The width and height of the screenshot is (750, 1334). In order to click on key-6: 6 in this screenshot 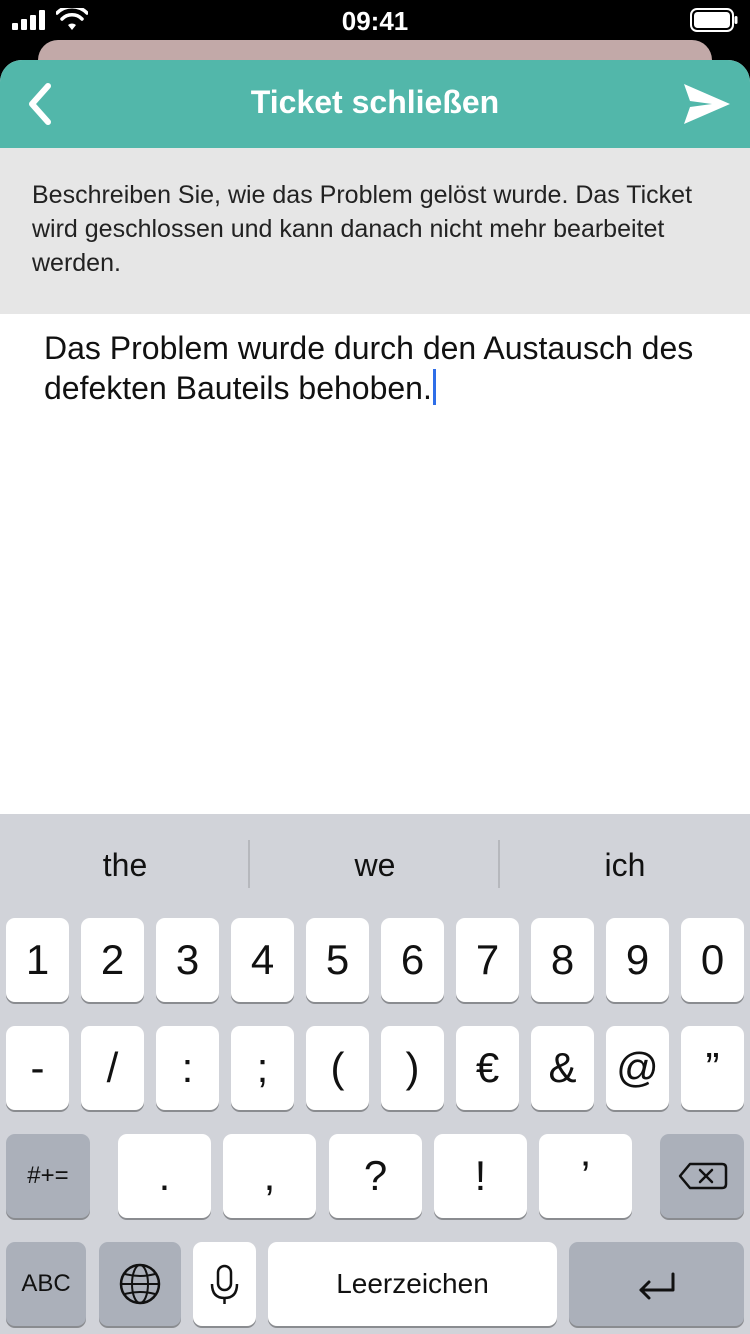, I will do `click(412, 960)`.